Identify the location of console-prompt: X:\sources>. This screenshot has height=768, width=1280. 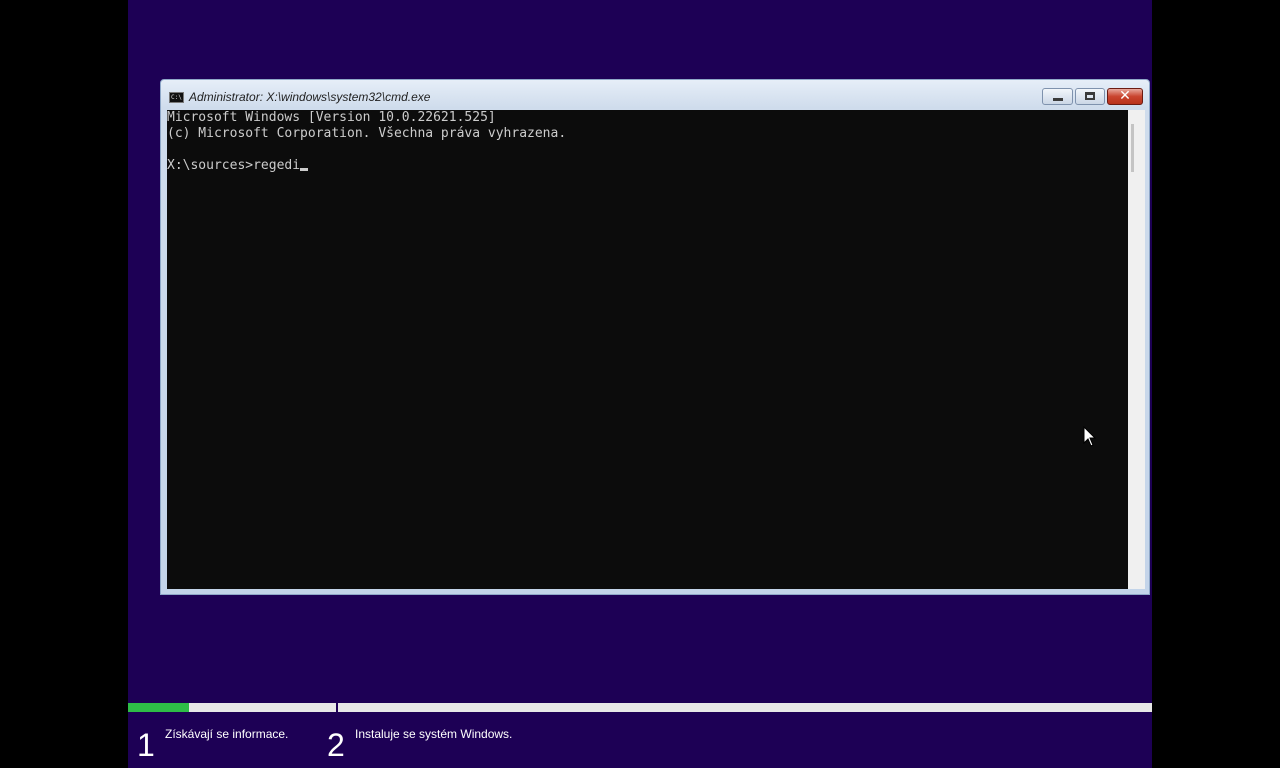
(210, 165).